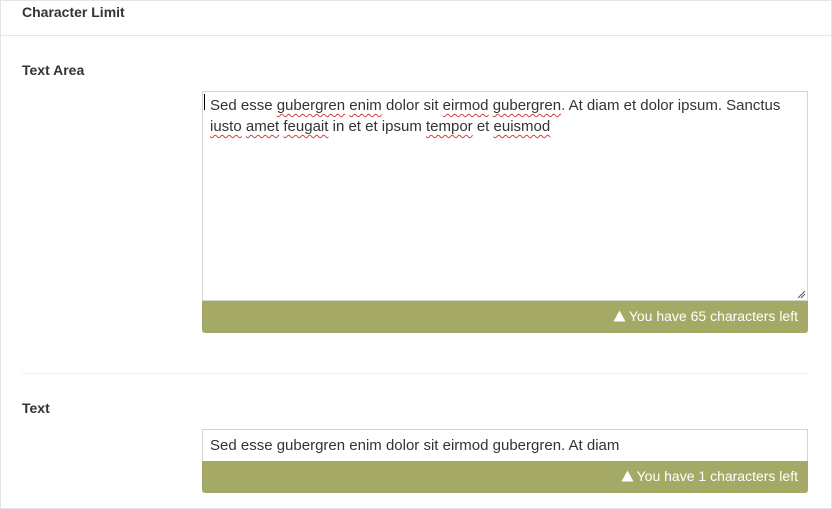 This screenshot has height=509, width=832. I want to click on misspelled-word: euismod, so click(522, 126).